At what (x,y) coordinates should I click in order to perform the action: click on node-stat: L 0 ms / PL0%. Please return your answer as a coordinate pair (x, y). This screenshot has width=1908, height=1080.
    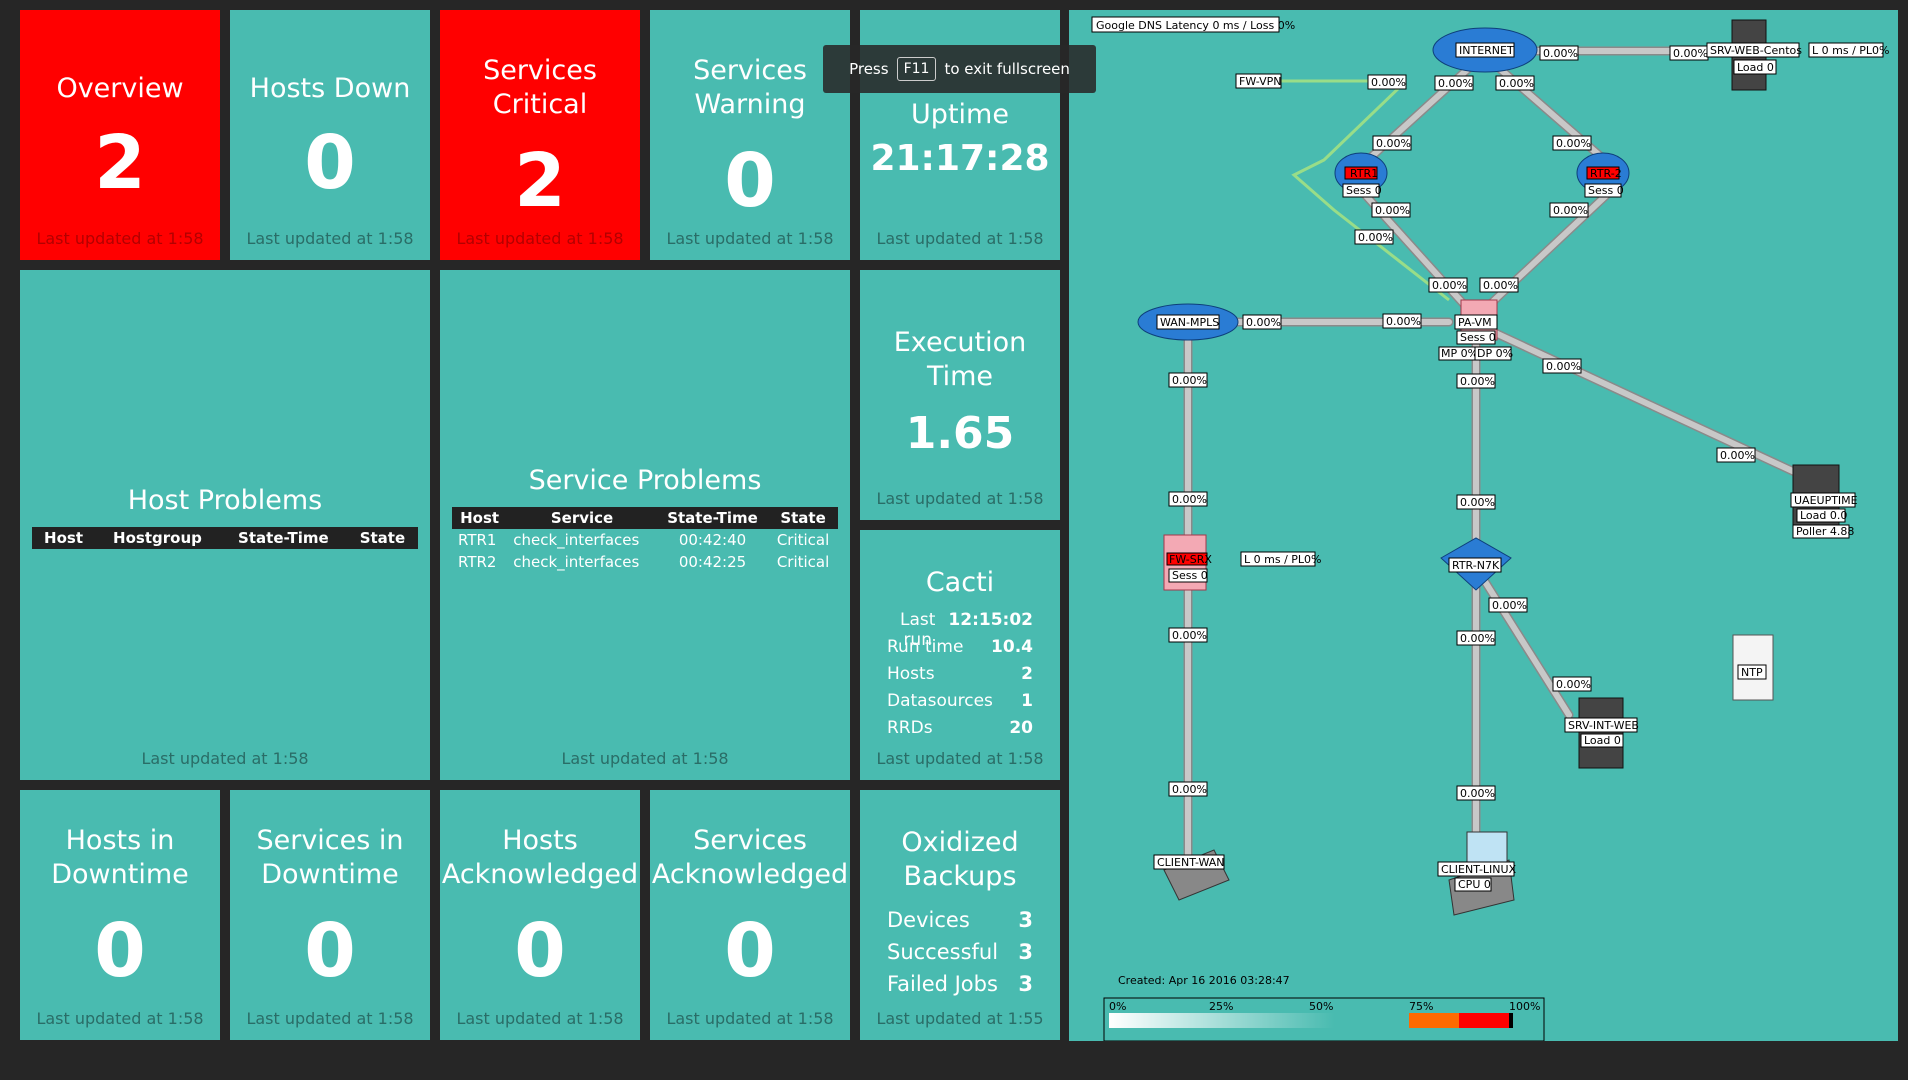
    Looking at the image, I should click on (1282, 559).